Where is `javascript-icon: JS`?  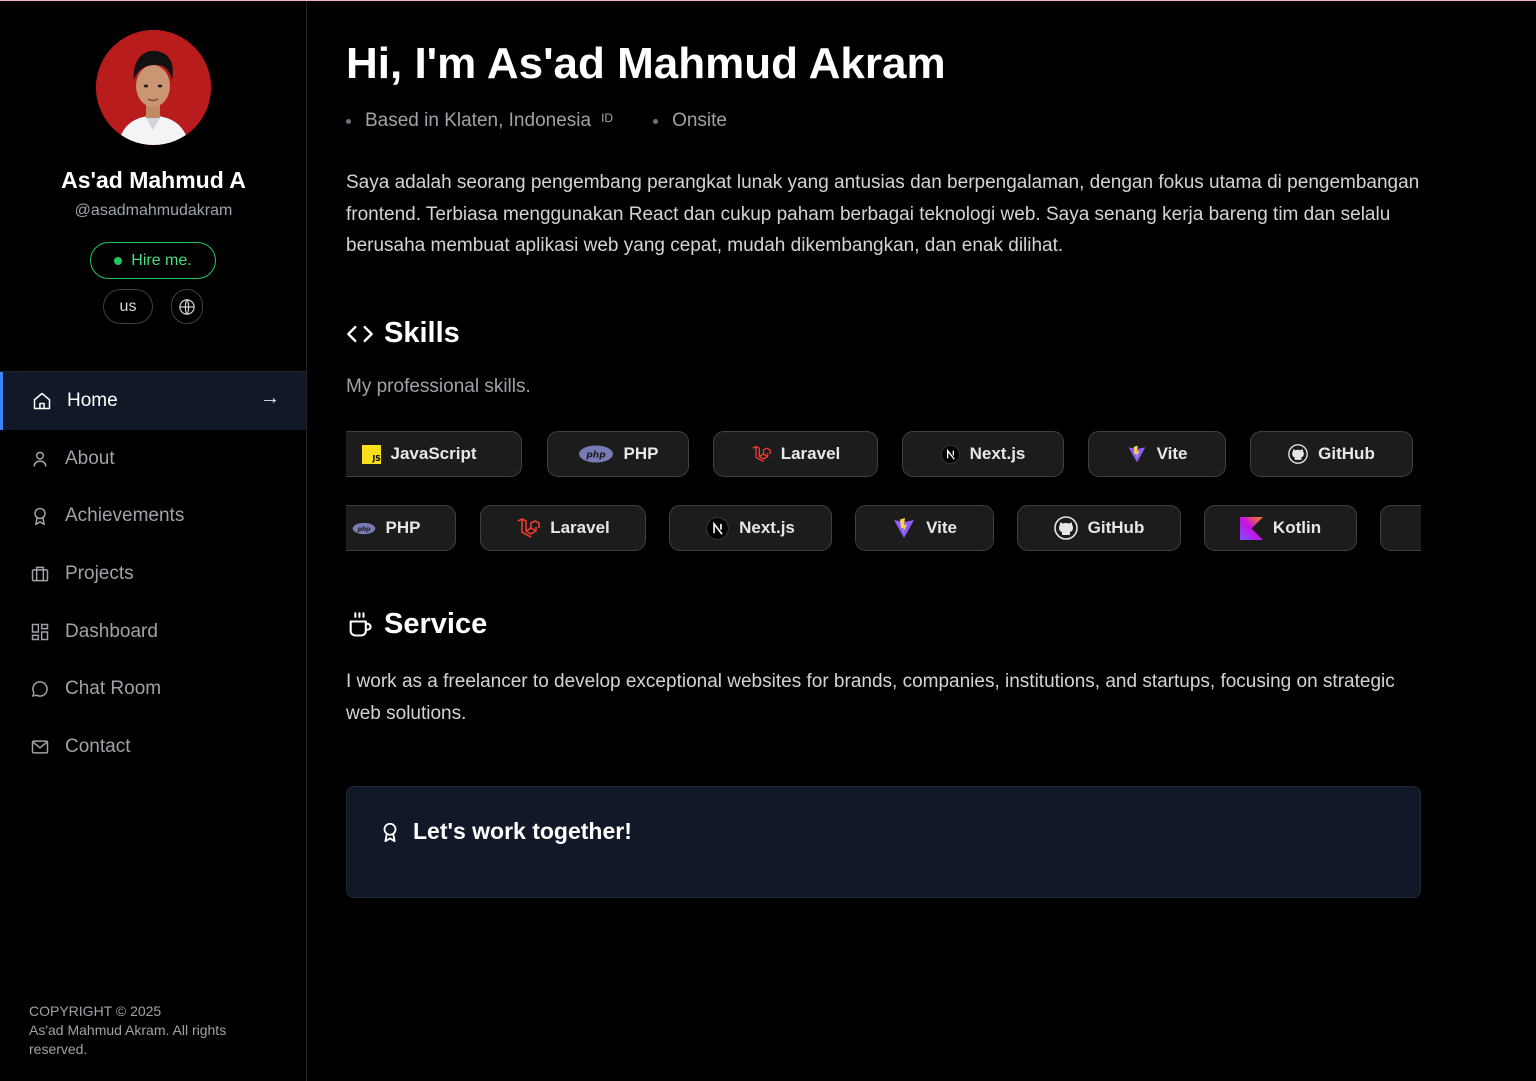 javascript-icon: JS is located at coordinates (371, 454).